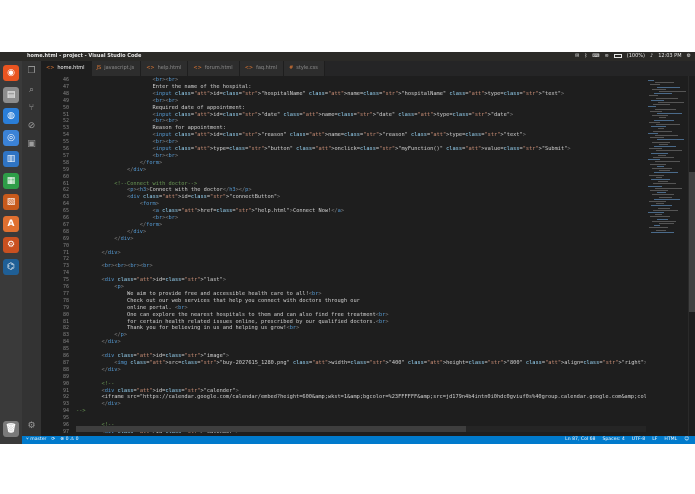  I want to click on indentation: Spaces: 4, so click(613, 440).